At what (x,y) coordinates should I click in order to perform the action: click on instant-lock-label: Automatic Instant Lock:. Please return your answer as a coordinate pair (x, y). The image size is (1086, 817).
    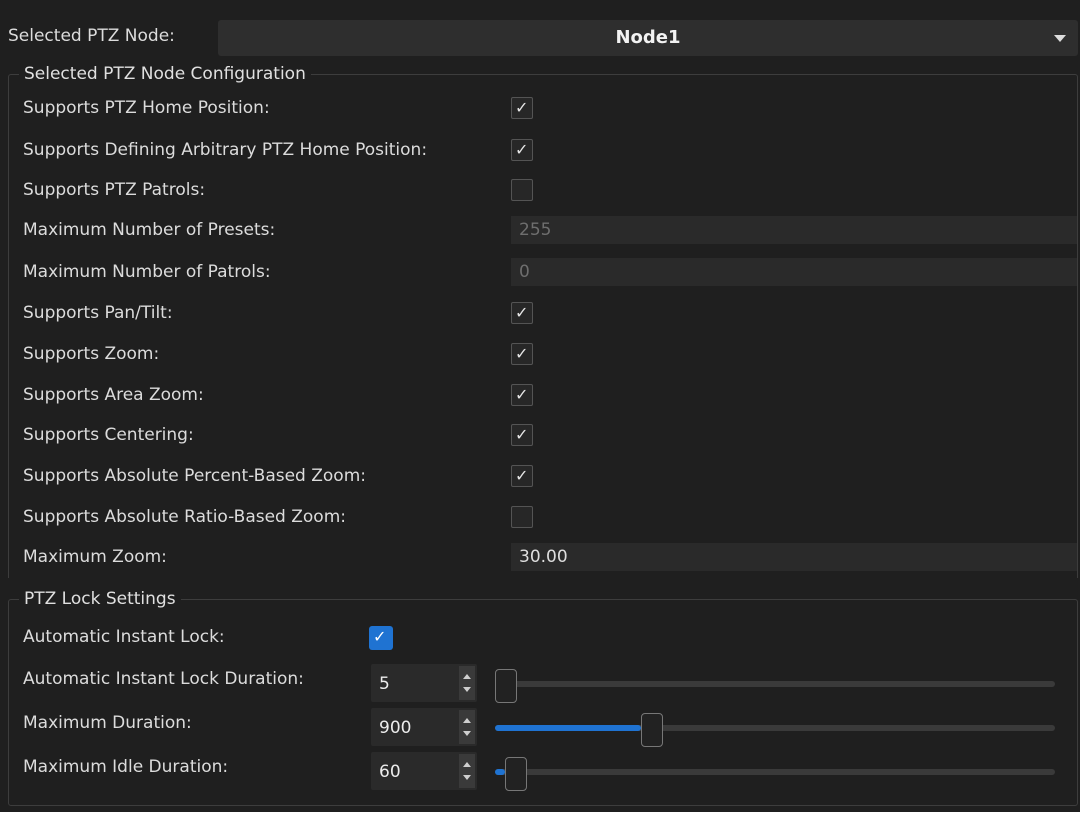
    Looking at the image, I should click on (124, 637).